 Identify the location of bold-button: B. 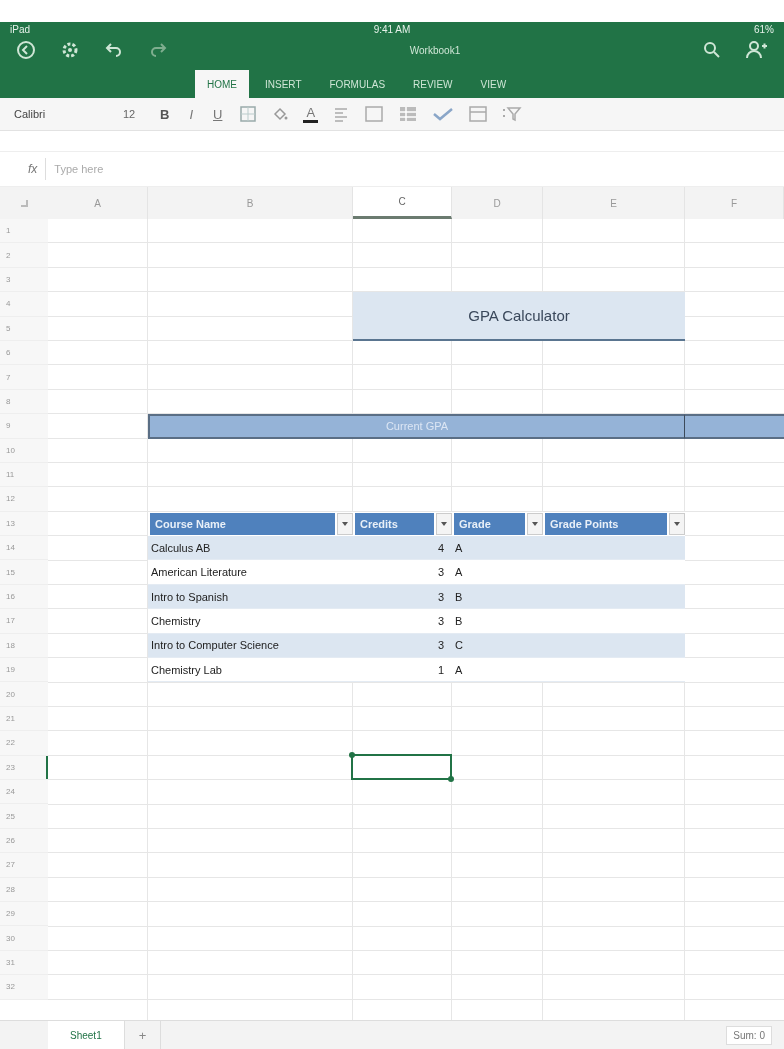
(165, 114).